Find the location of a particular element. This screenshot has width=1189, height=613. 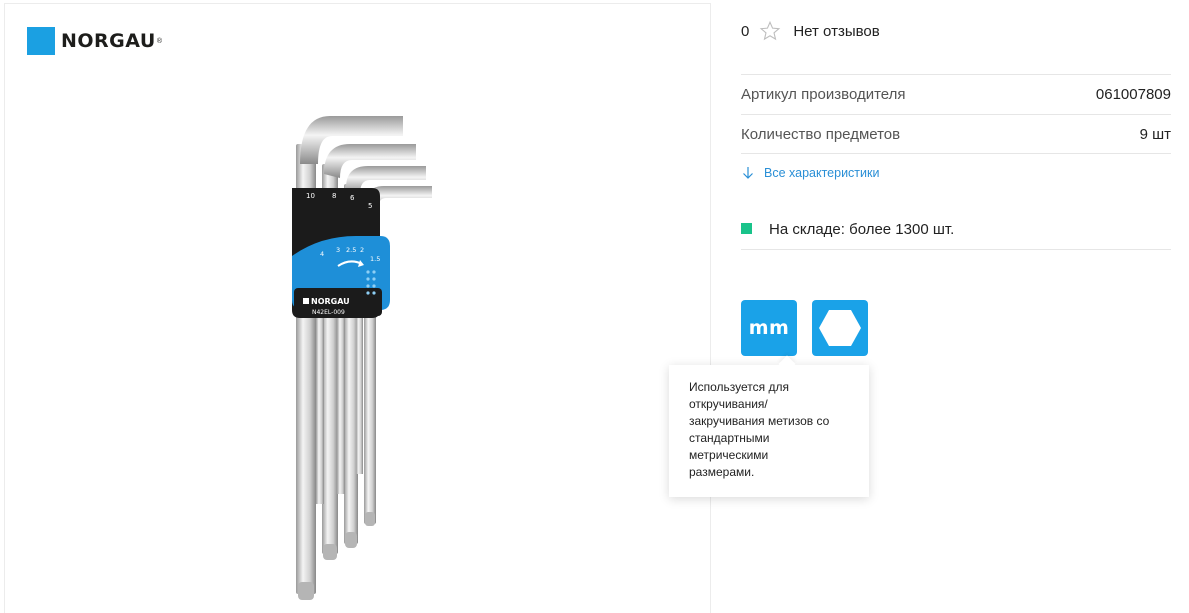

holder-size-label: 10 is located at coordinates (310, 196).